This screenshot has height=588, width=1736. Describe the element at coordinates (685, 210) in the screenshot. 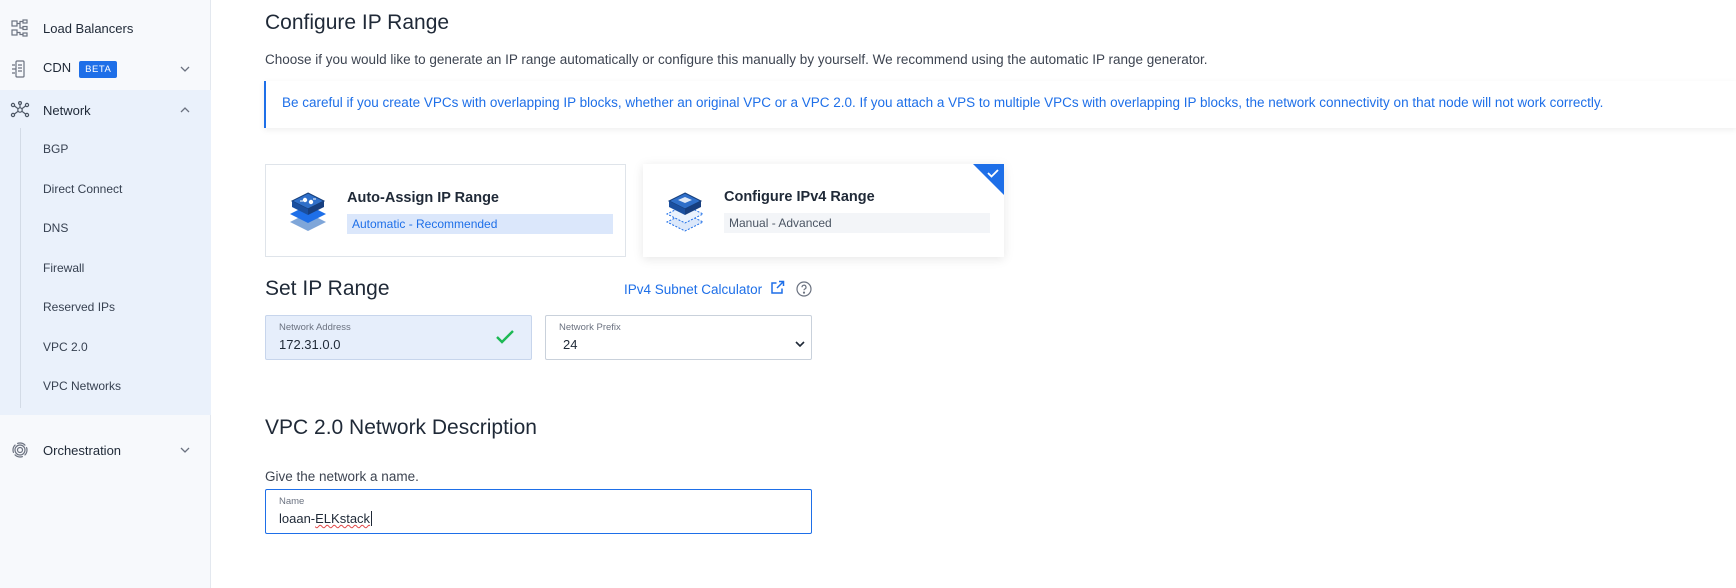

I see `manual-range-icon` at that location.